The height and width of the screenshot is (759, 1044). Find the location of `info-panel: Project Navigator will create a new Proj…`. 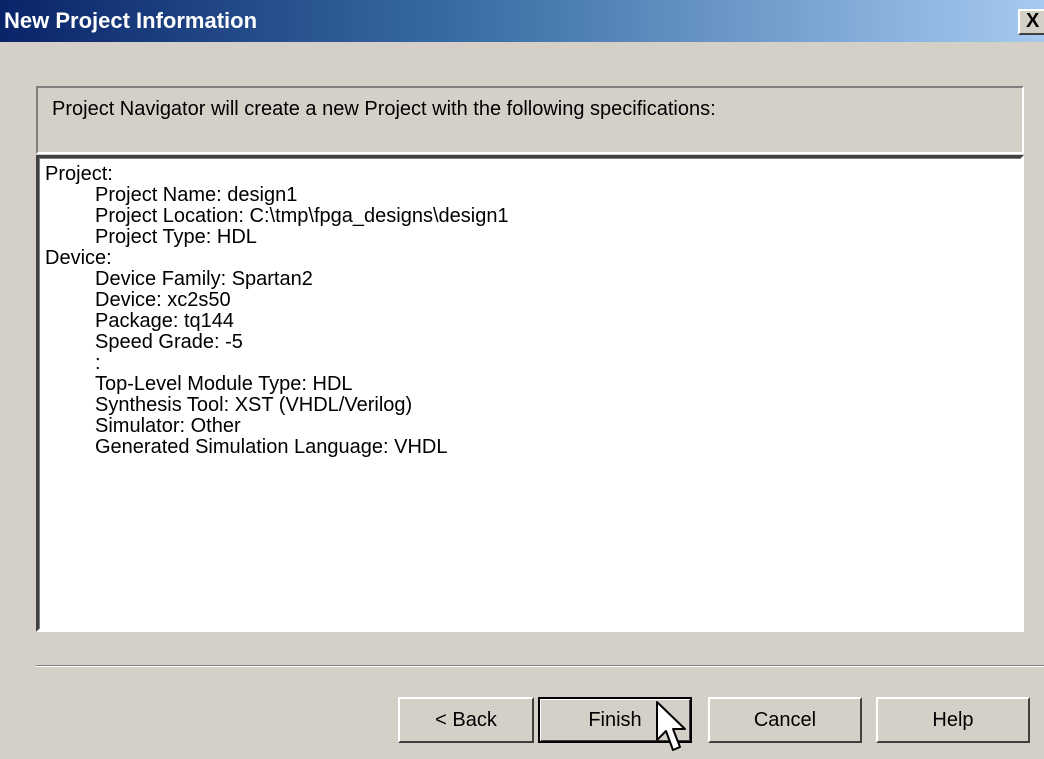

info-panel: Project Navigator will create a new Proj… is located at coordinates (530, 120).